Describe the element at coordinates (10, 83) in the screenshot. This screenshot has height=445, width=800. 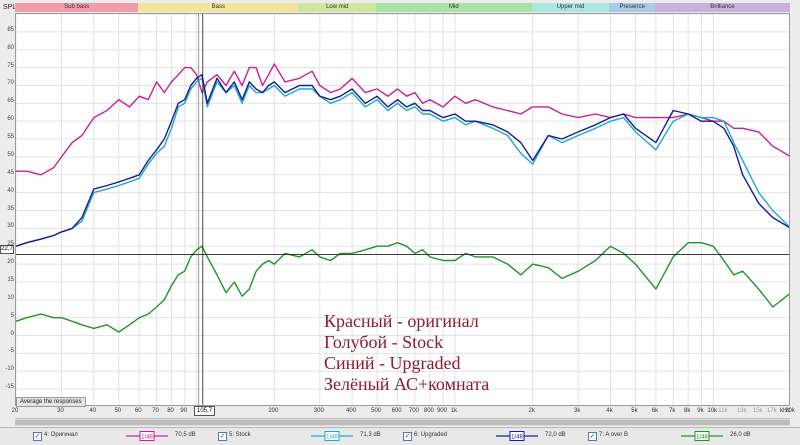
I see `y-tick-label: 70` at that location.